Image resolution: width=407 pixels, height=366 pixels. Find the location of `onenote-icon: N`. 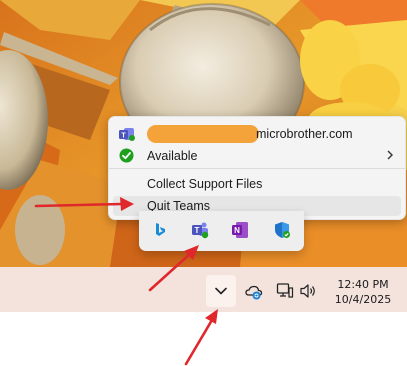

onenote-icon: N is located at coordinates (240, 230).